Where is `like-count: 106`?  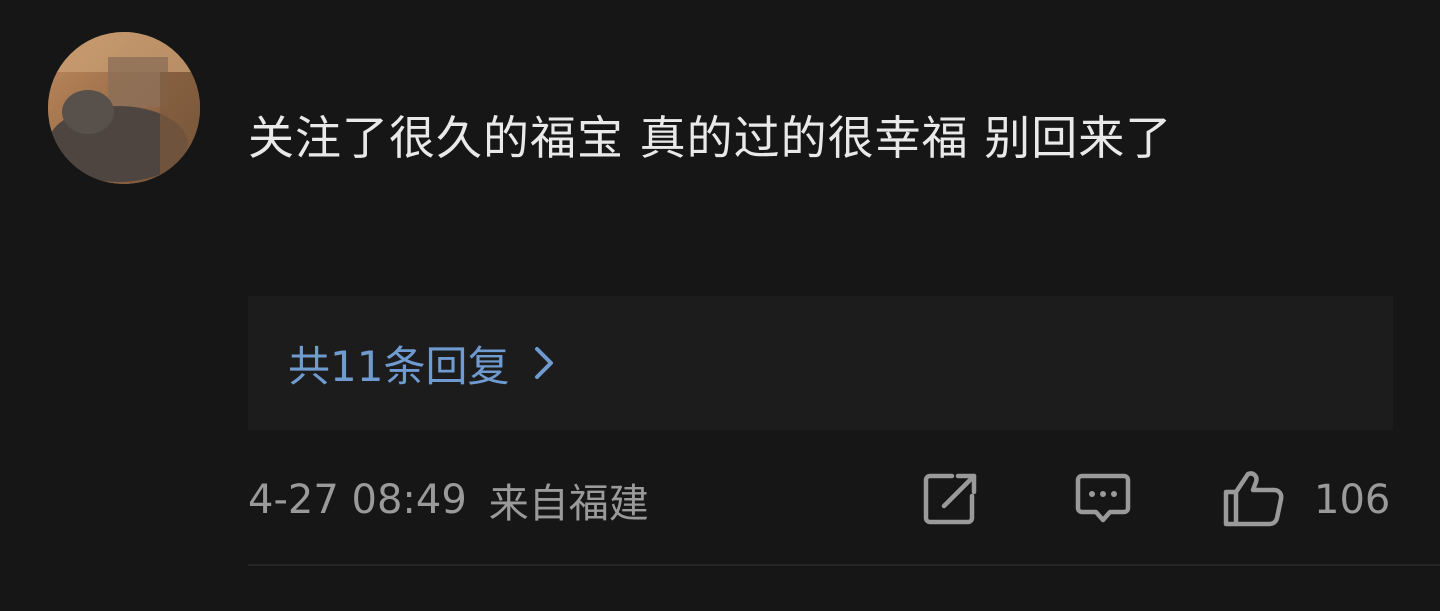 like-count: 106 is located at coordinates (1352, 500).